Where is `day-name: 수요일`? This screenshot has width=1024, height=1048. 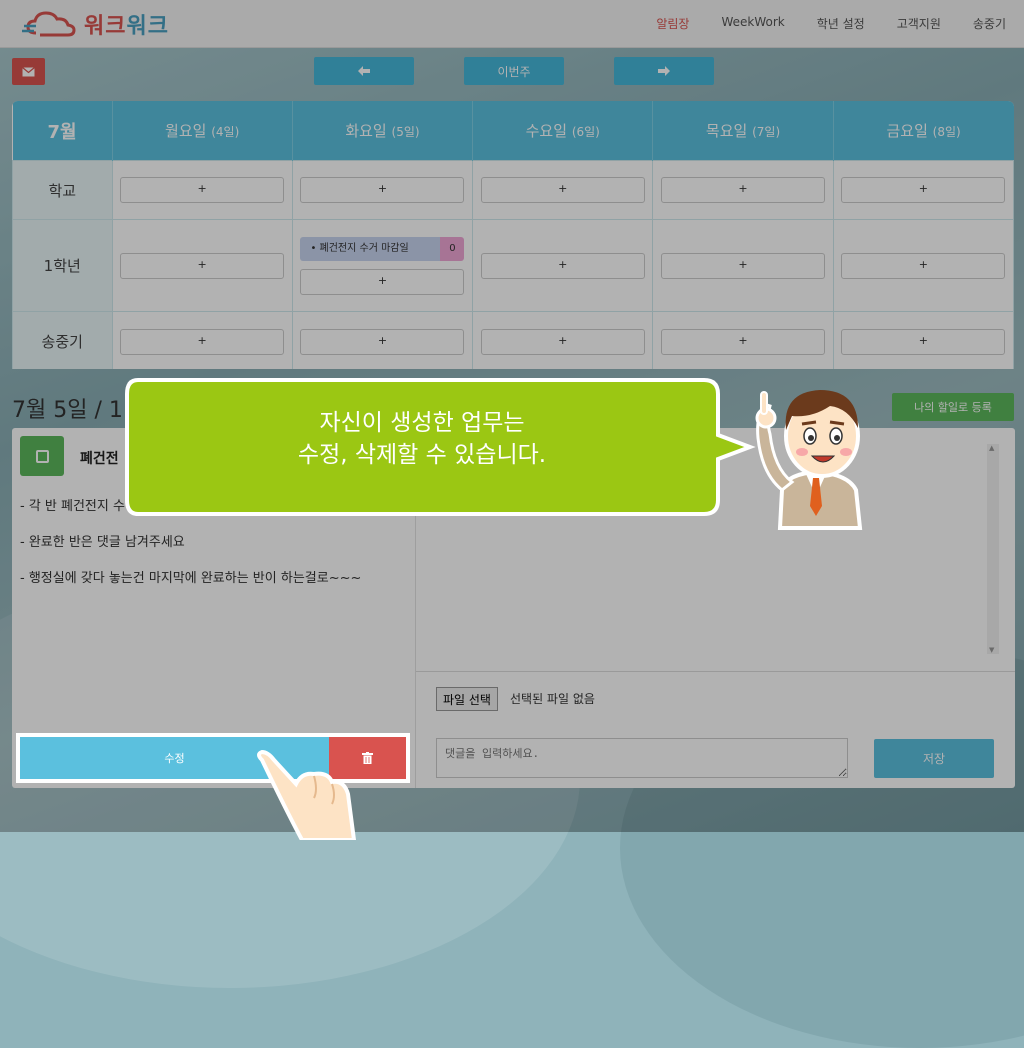
day-name: 수요일 is located at coordinates (546, 131).